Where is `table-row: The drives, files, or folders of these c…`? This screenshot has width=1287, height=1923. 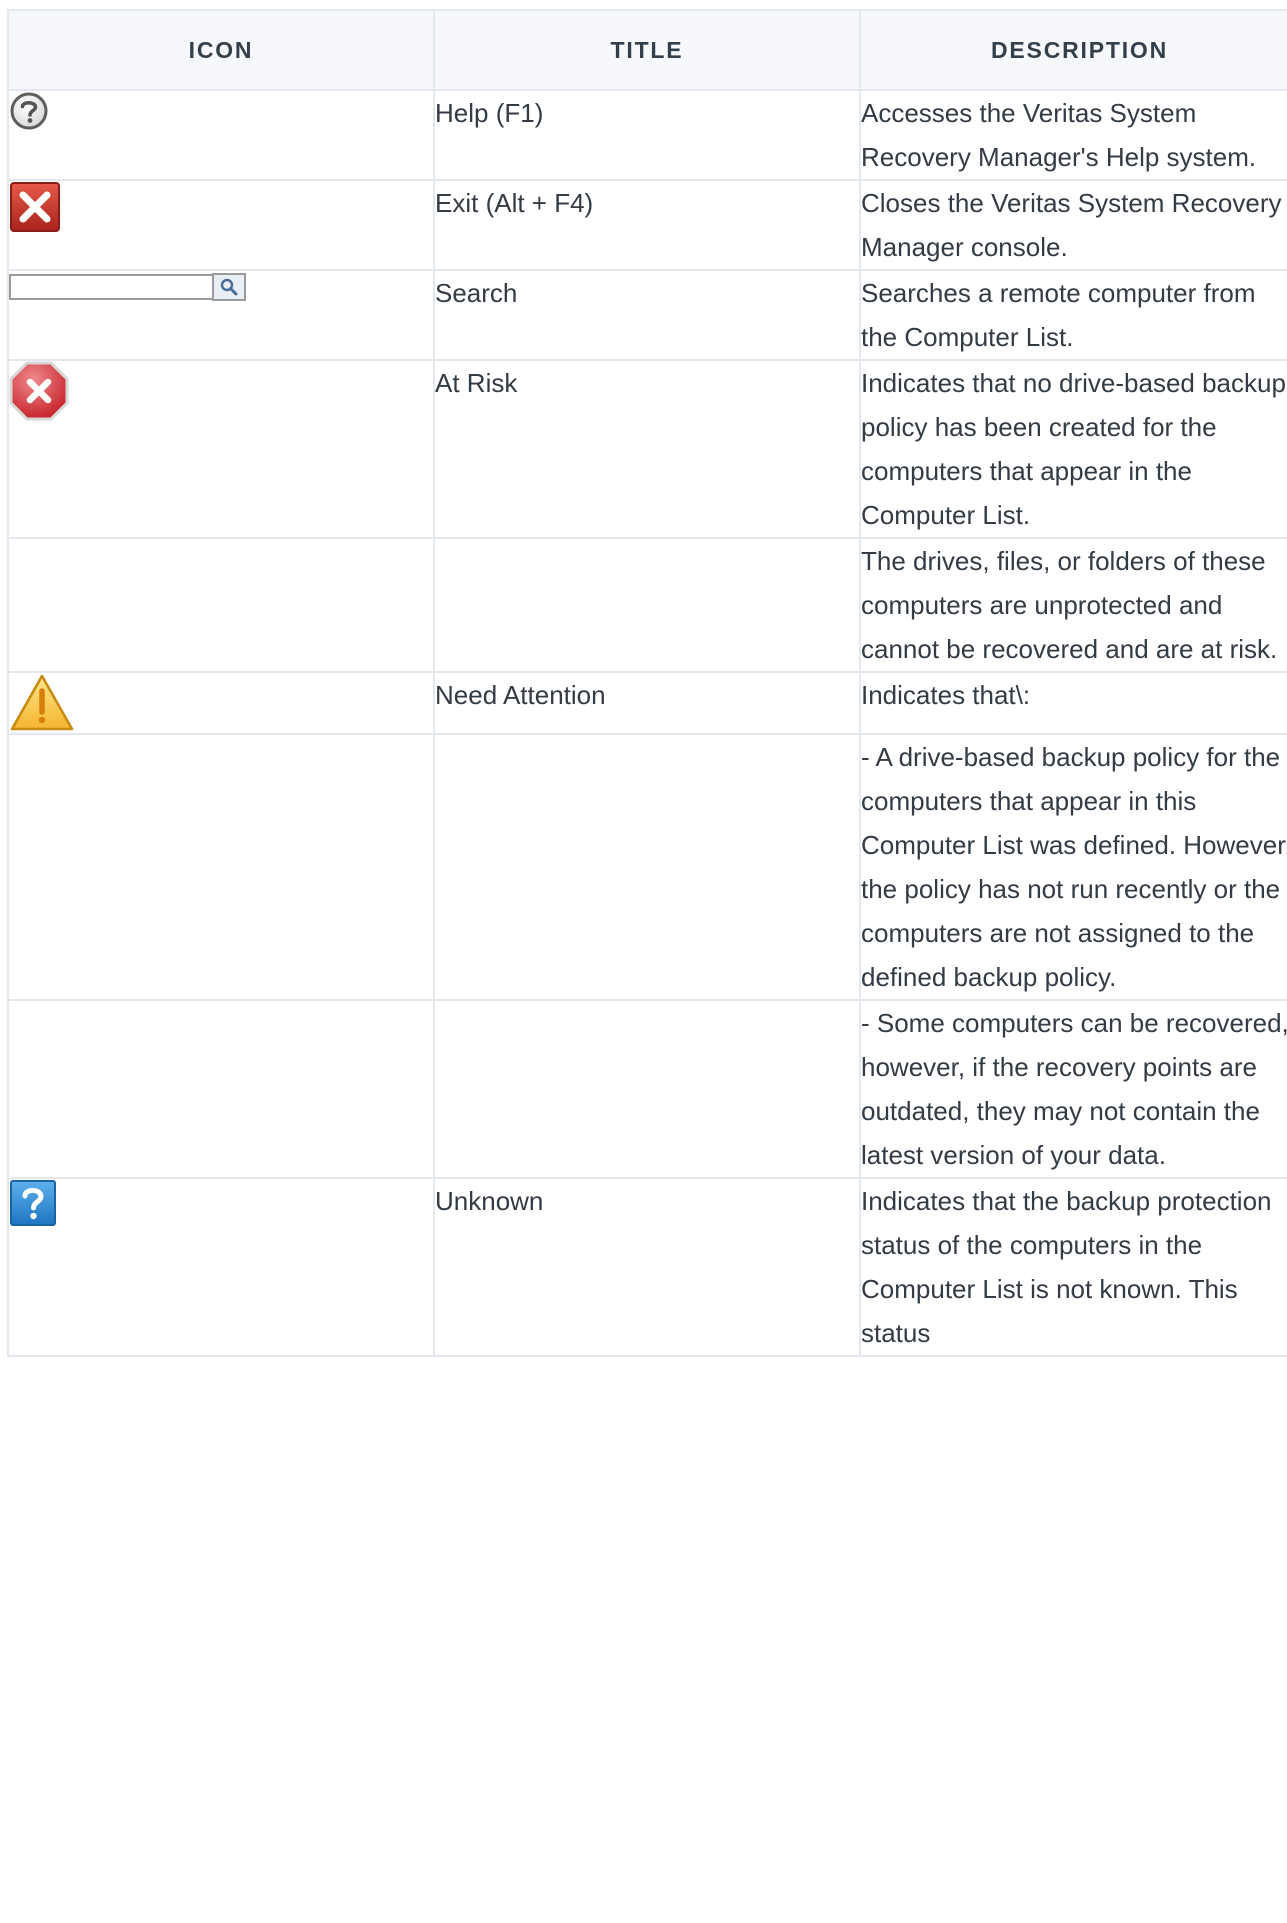 table-row: The drives, files, or folders of these c… is located at coordinates (647, 605).